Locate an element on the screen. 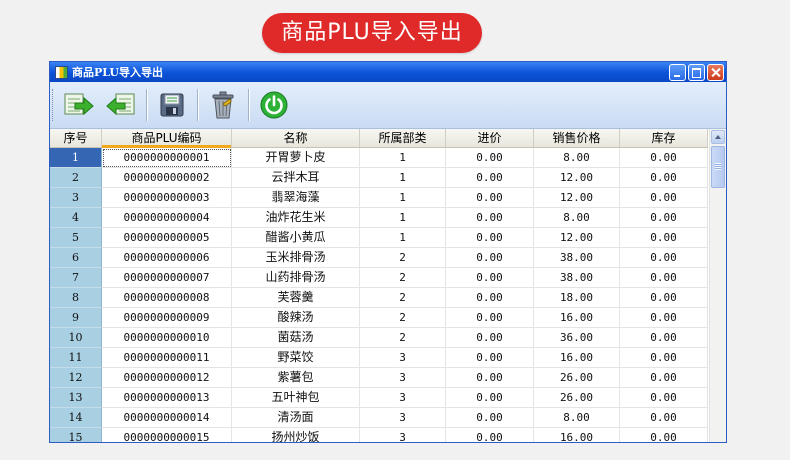  row-index: 7 is located at coordinates (76, 278).